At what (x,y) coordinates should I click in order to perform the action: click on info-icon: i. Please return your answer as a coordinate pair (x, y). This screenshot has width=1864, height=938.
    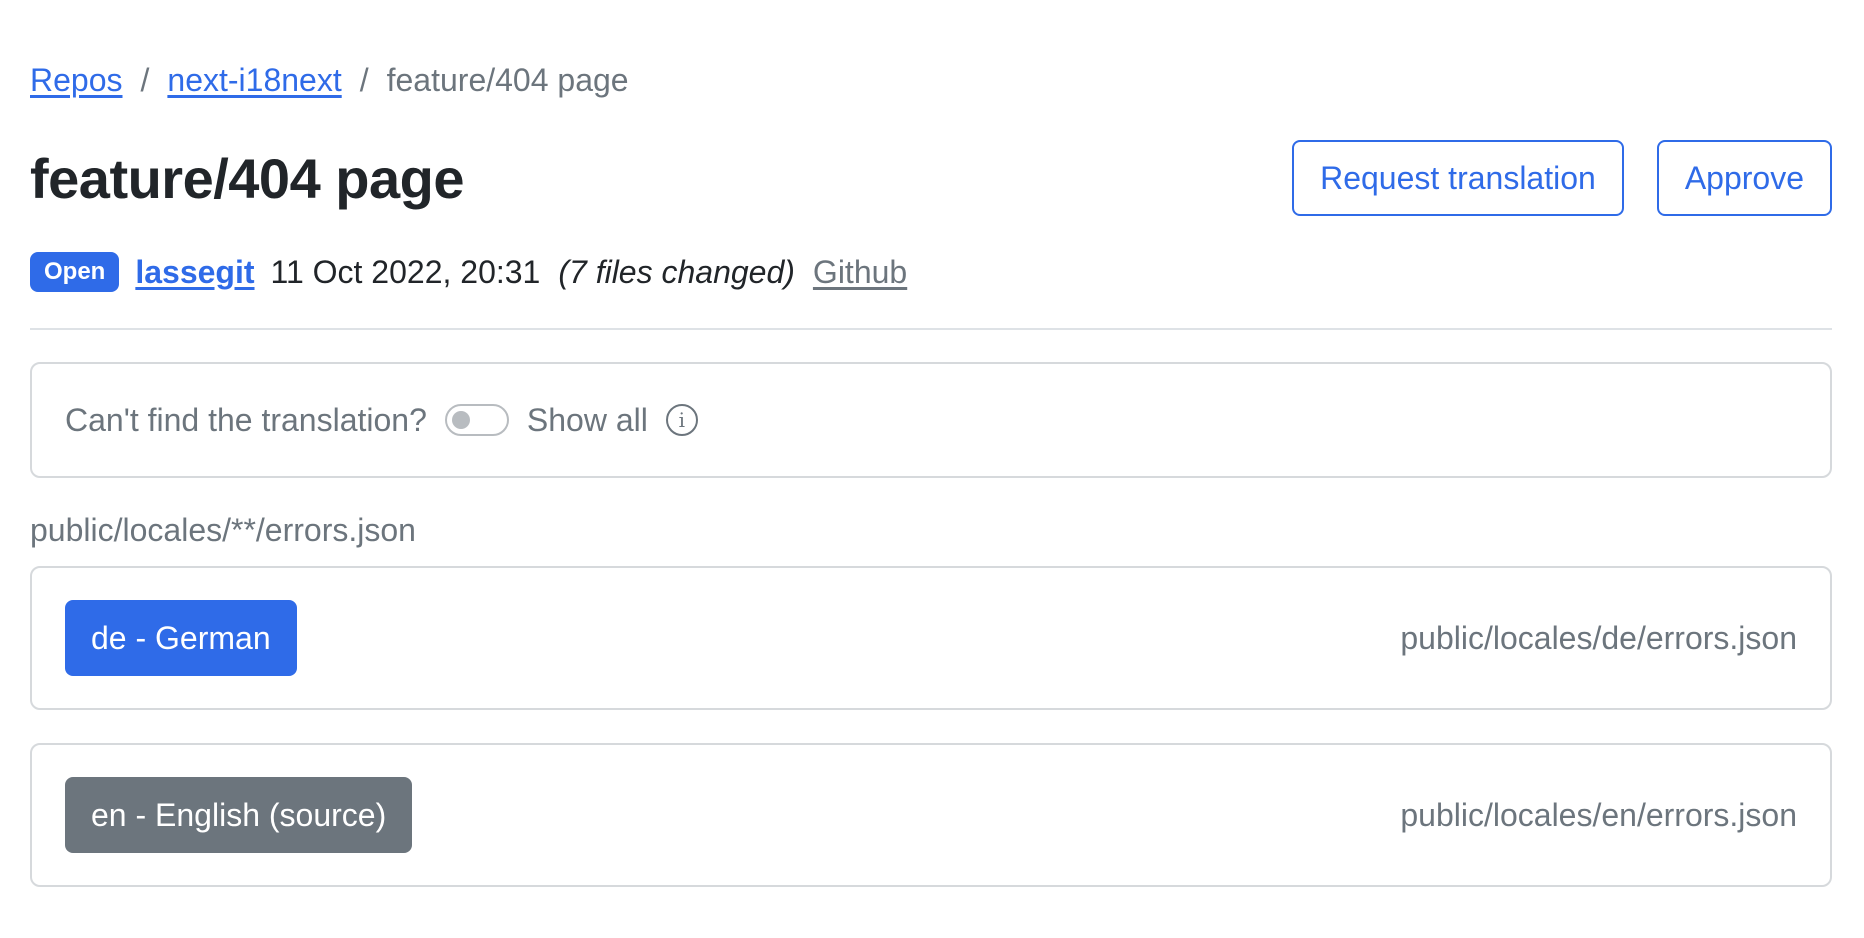
    Looking at the image, I should click on (681, 420).